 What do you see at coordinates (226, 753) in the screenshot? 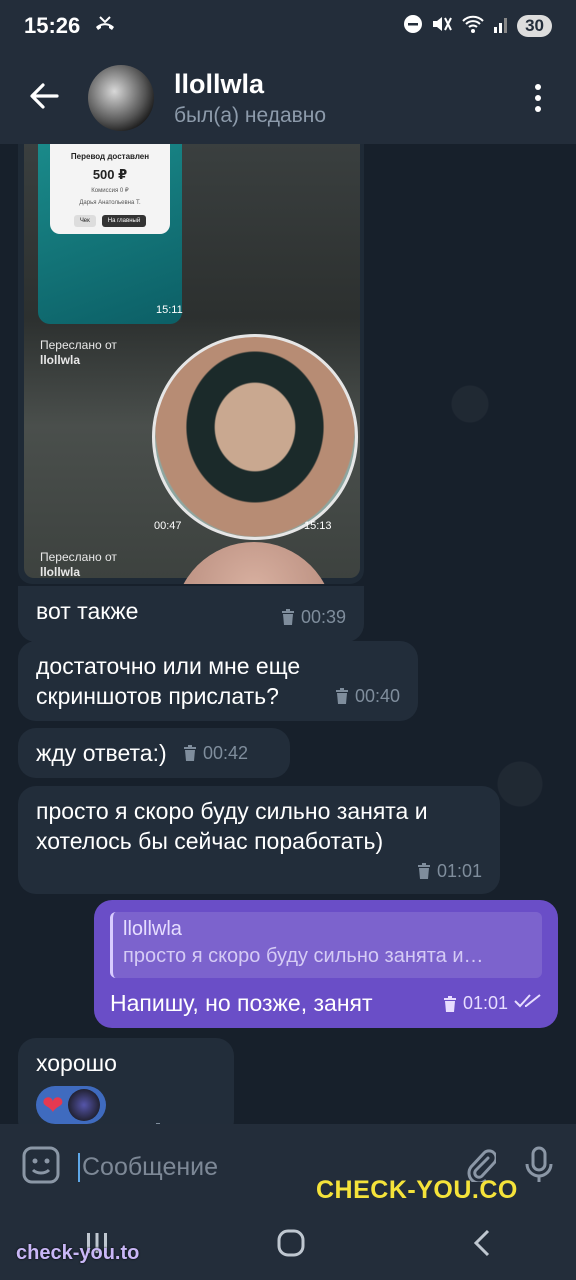
I see `message-time: 00:42` at bounding box center [226, 753].